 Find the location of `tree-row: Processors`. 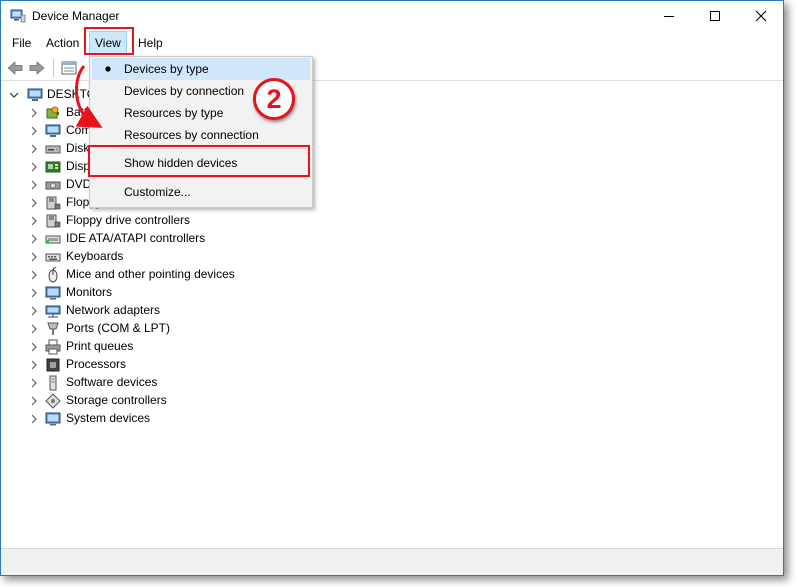

tree-row: Processors is located at coordinates (201, 365).